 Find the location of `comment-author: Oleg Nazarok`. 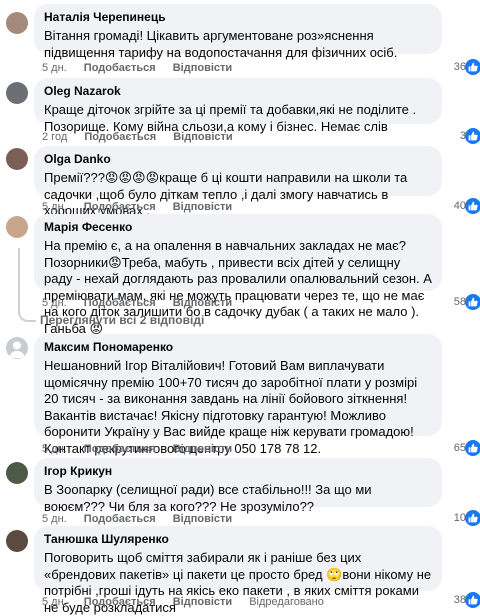

comment-author: Oleg Nazarok is located at coordinates (238, 91).